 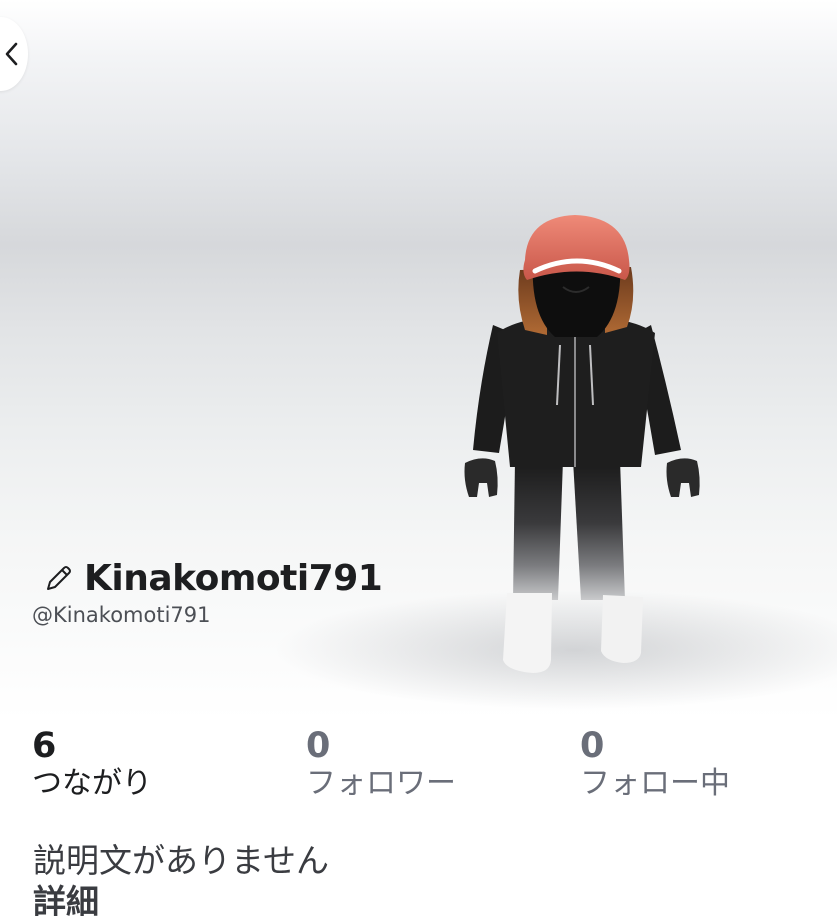 I want to click on followers-label: フォロワー, so click(x=381, y=783).